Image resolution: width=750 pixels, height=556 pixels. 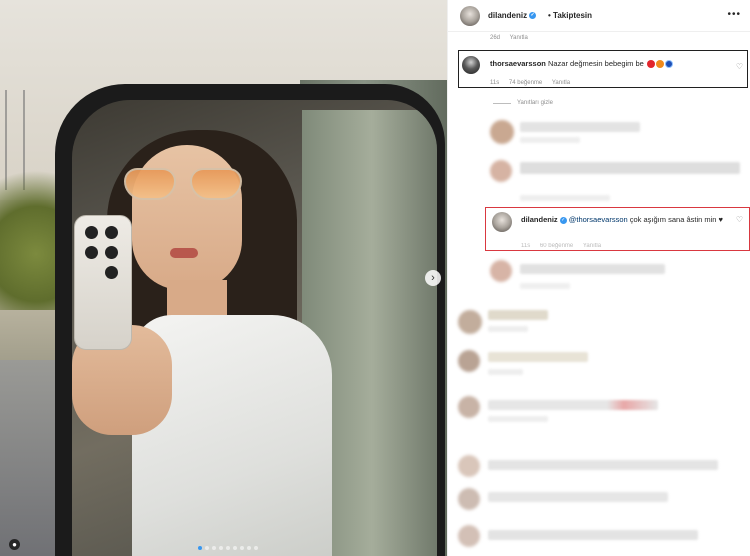 I want to click on reply-meta: 11s 60 beğenme Yanıtla, so click(x=565, y=246).